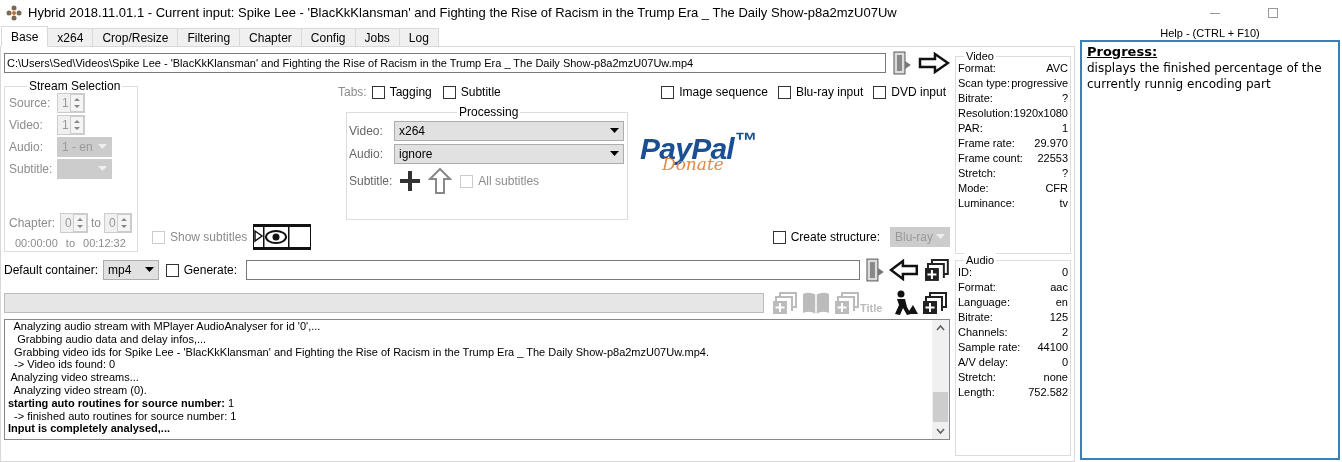 The image size is (1342, 462). Describe the element at coordinates (965, 272) in the screenshot. I see `info-label: ID:` at that location.